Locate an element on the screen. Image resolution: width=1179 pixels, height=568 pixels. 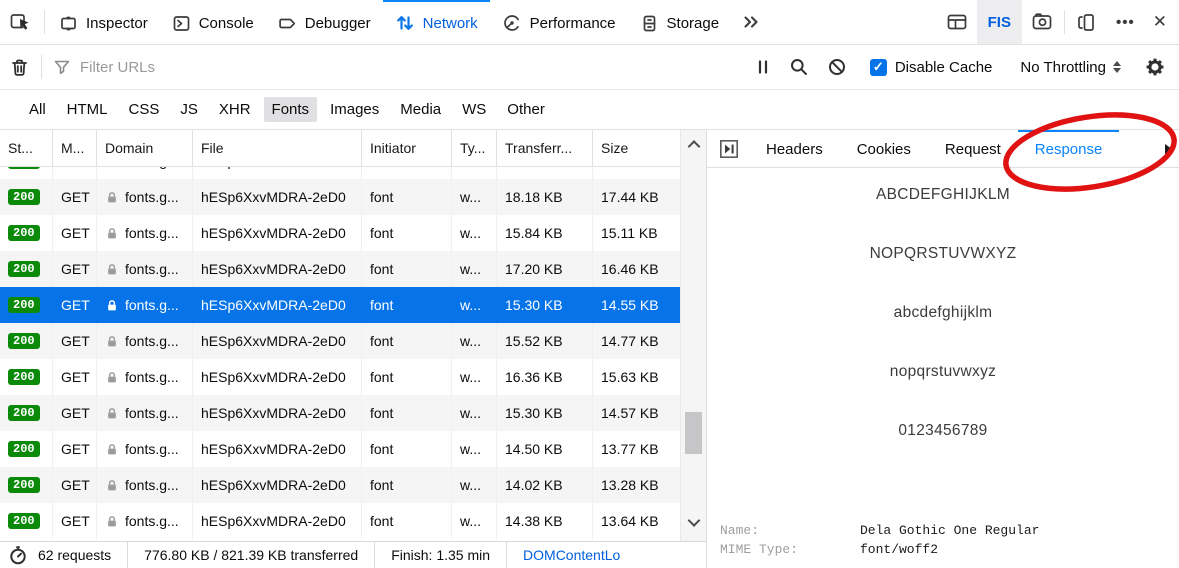
type-filter-item: HTML is located at coordinates (87, 109).